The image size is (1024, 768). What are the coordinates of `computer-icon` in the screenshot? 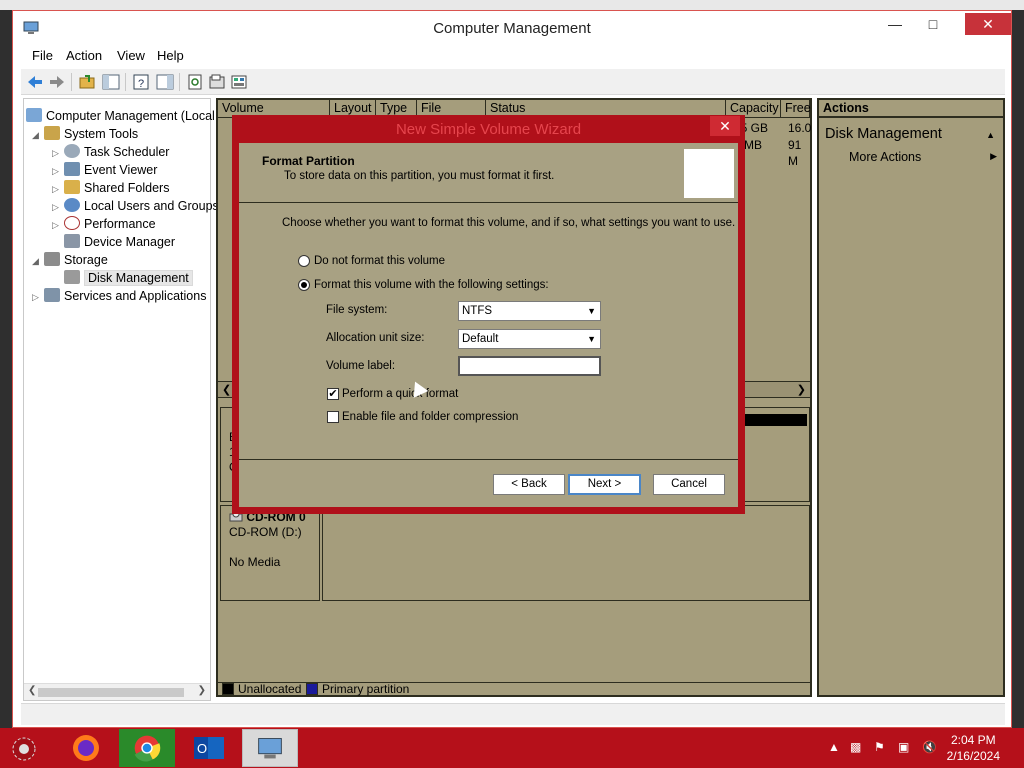 It's located at (34, 115).